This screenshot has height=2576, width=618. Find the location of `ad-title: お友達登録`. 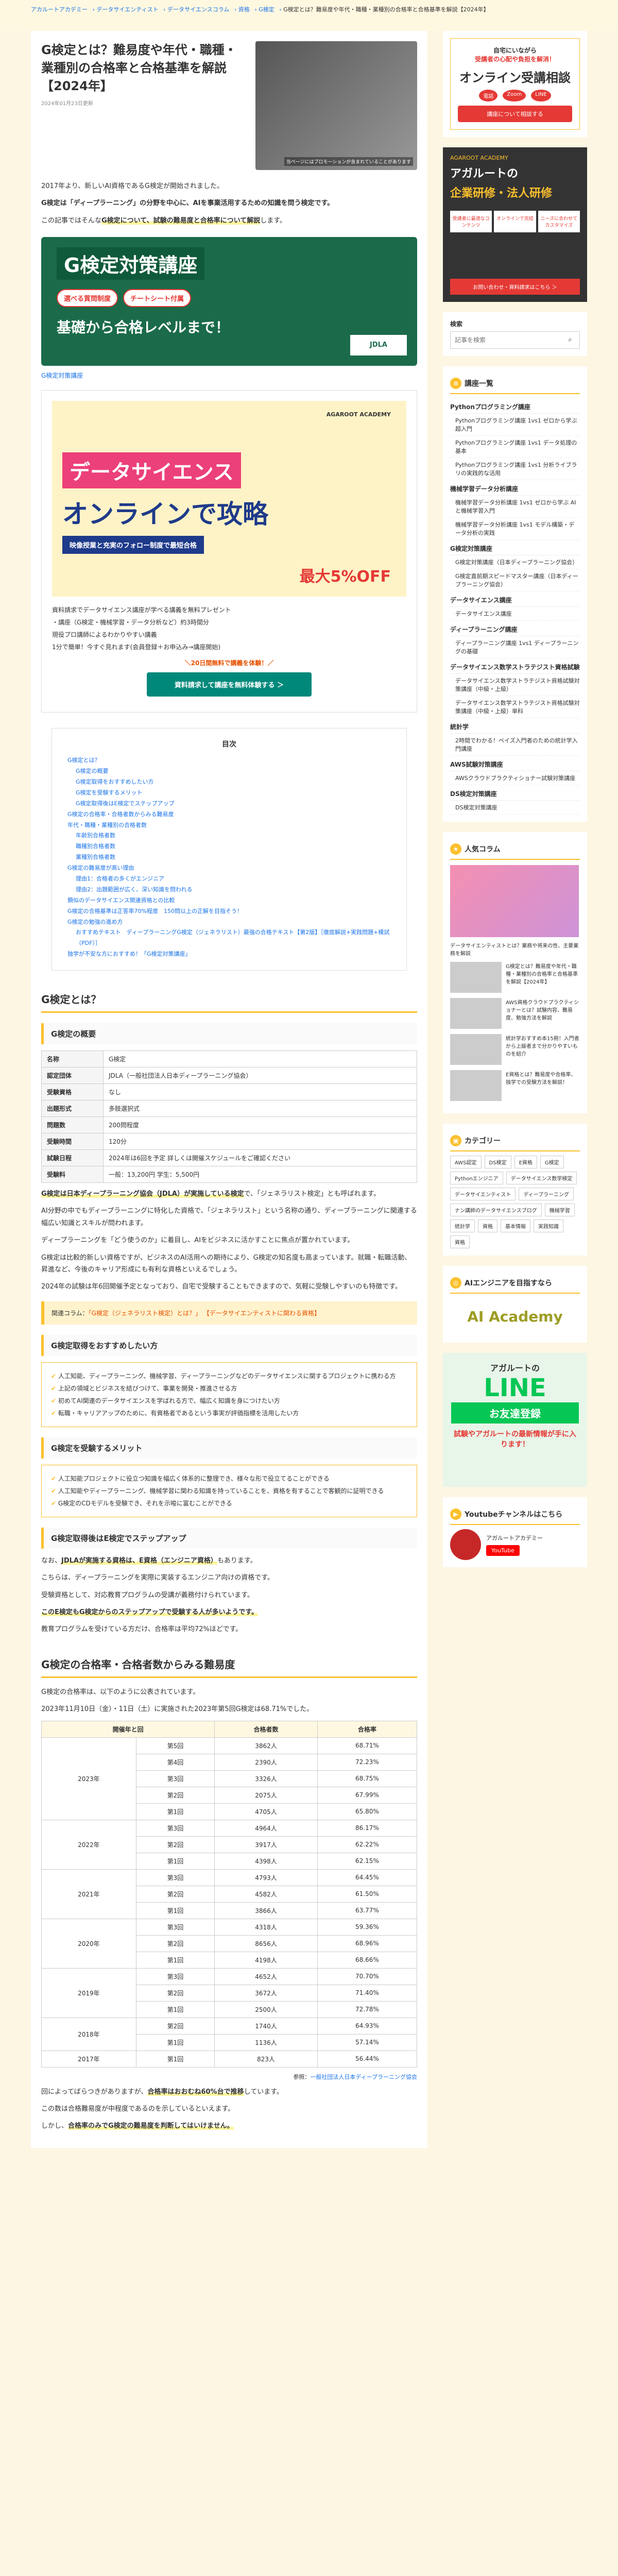

ad-title: お友達登録 is located at coordinates (515, 1413).